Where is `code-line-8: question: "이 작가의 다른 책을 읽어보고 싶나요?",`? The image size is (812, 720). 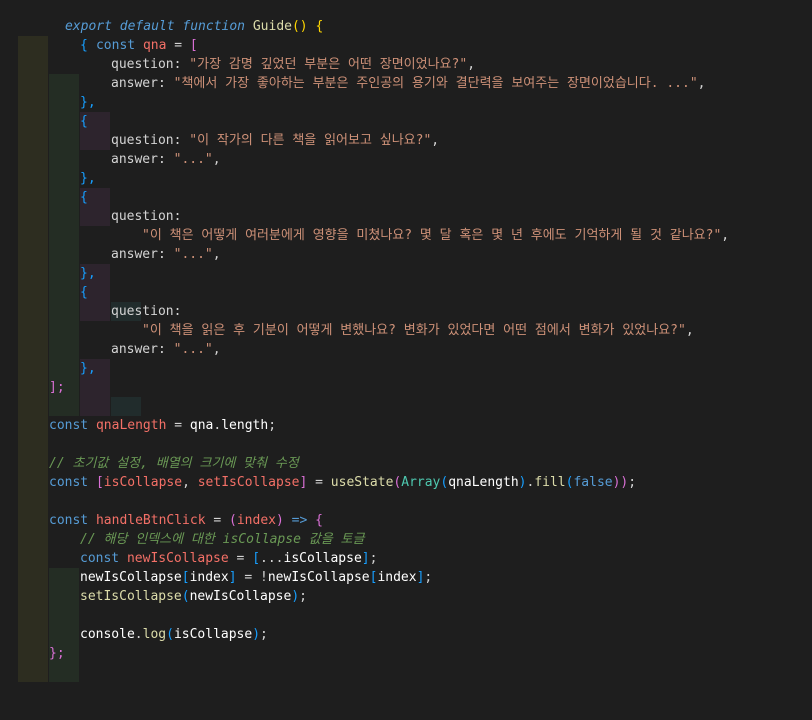 code-line-8: question: "이 작가의 다른 책을 읽어보고 싶나요?", is located at coordinates (219, 169).